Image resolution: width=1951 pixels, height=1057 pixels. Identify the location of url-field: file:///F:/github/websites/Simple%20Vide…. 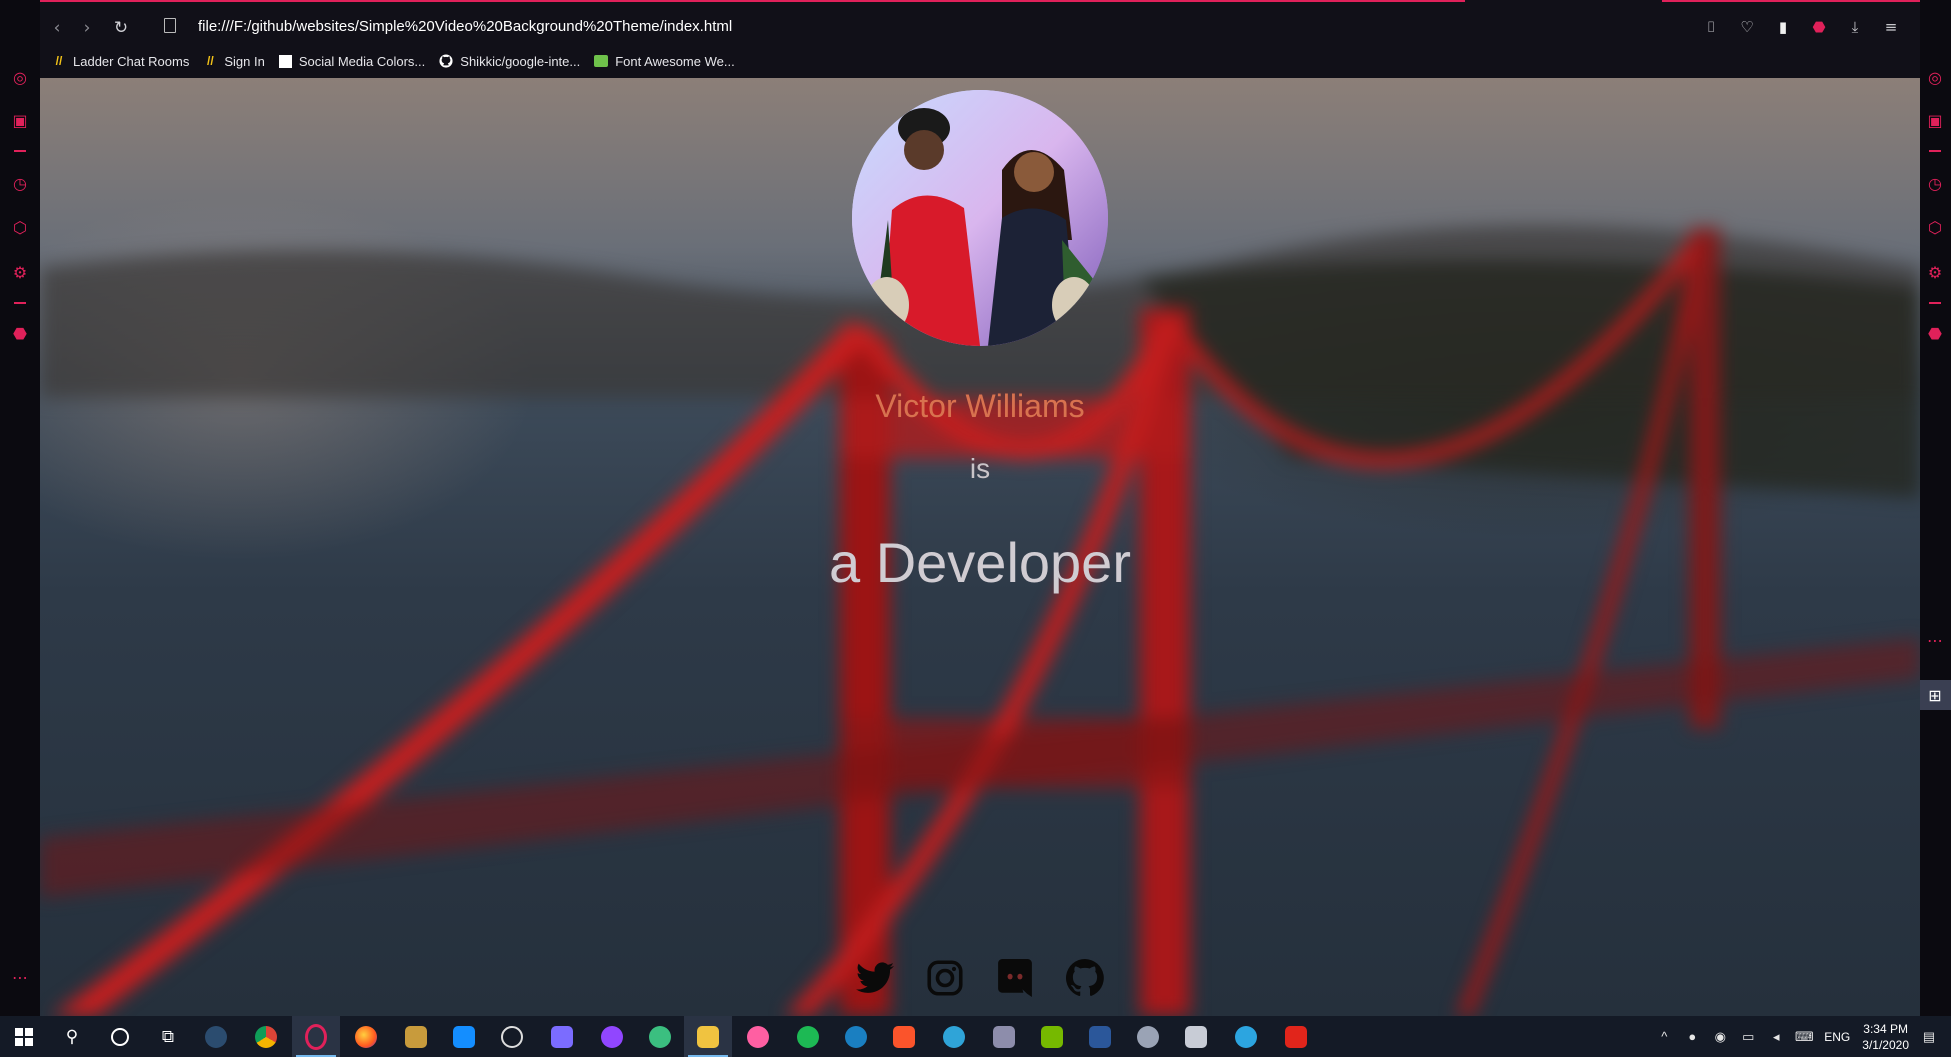
(465, 26).